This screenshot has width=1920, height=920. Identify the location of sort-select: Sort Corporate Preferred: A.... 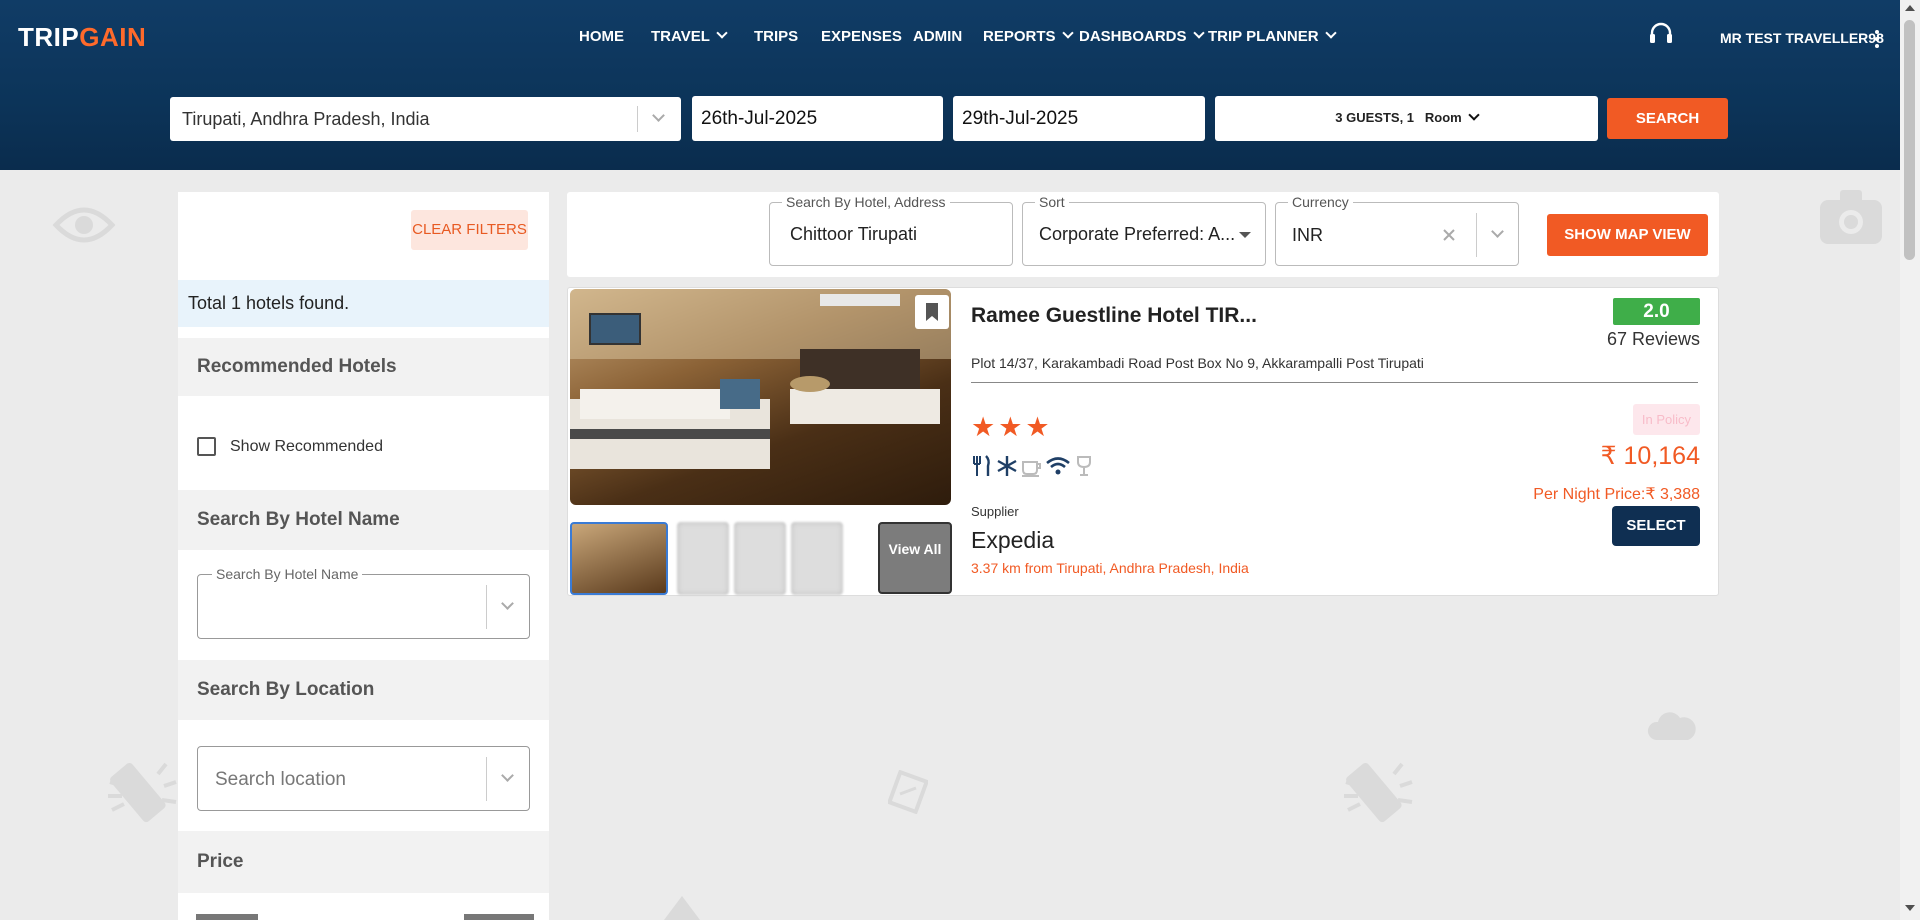
(1144, 230).